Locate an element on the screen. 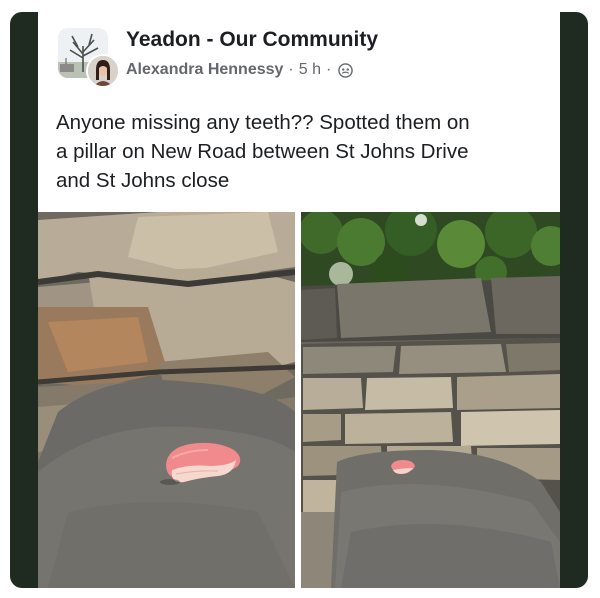 The height and width of the screenshot is (598, 600). avatars is located at coordinates (89, 58).